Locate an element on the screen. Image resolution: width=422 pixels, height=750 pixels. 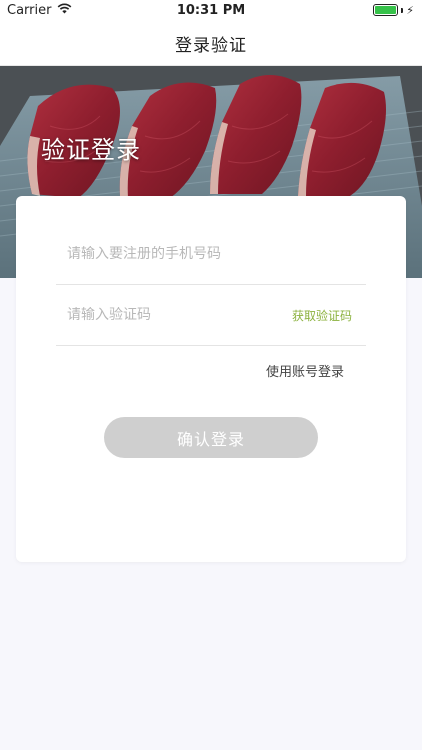
charging-bolt-icon: ⚡ is located at coordinates (410, 10).